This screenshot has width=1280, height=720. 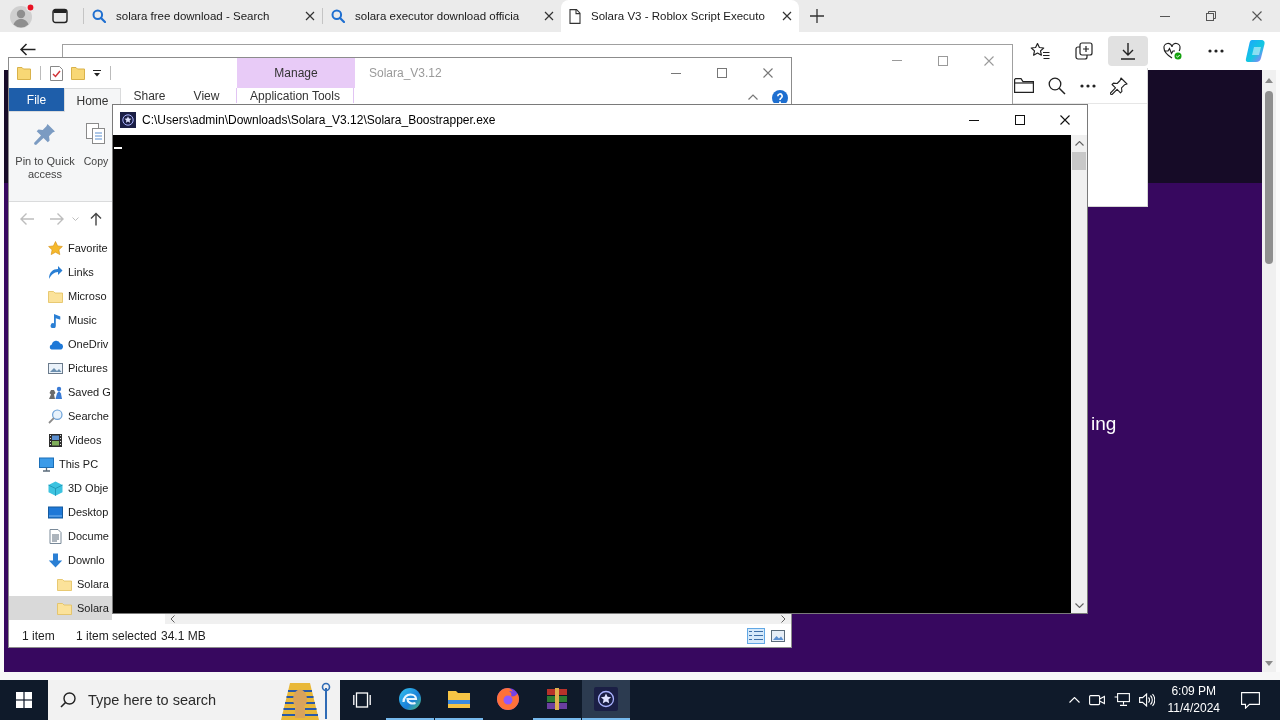 I want to click on nav-pane-item: Favorite, so click(x=60, y=248).